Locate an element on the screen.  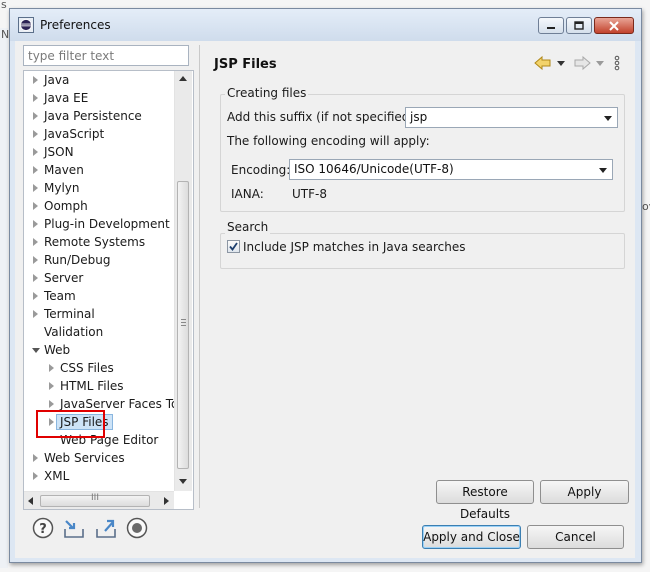
tree-item-label: Oomph is located at coordinates (66, 206).